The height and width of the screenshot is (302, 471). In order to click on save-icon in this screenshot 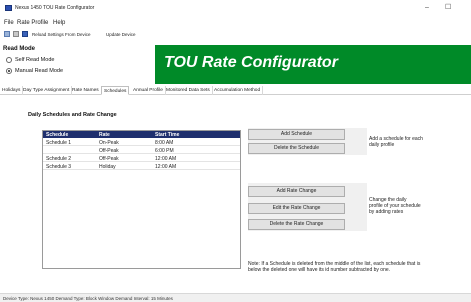, I will do `click(16, 34)`.